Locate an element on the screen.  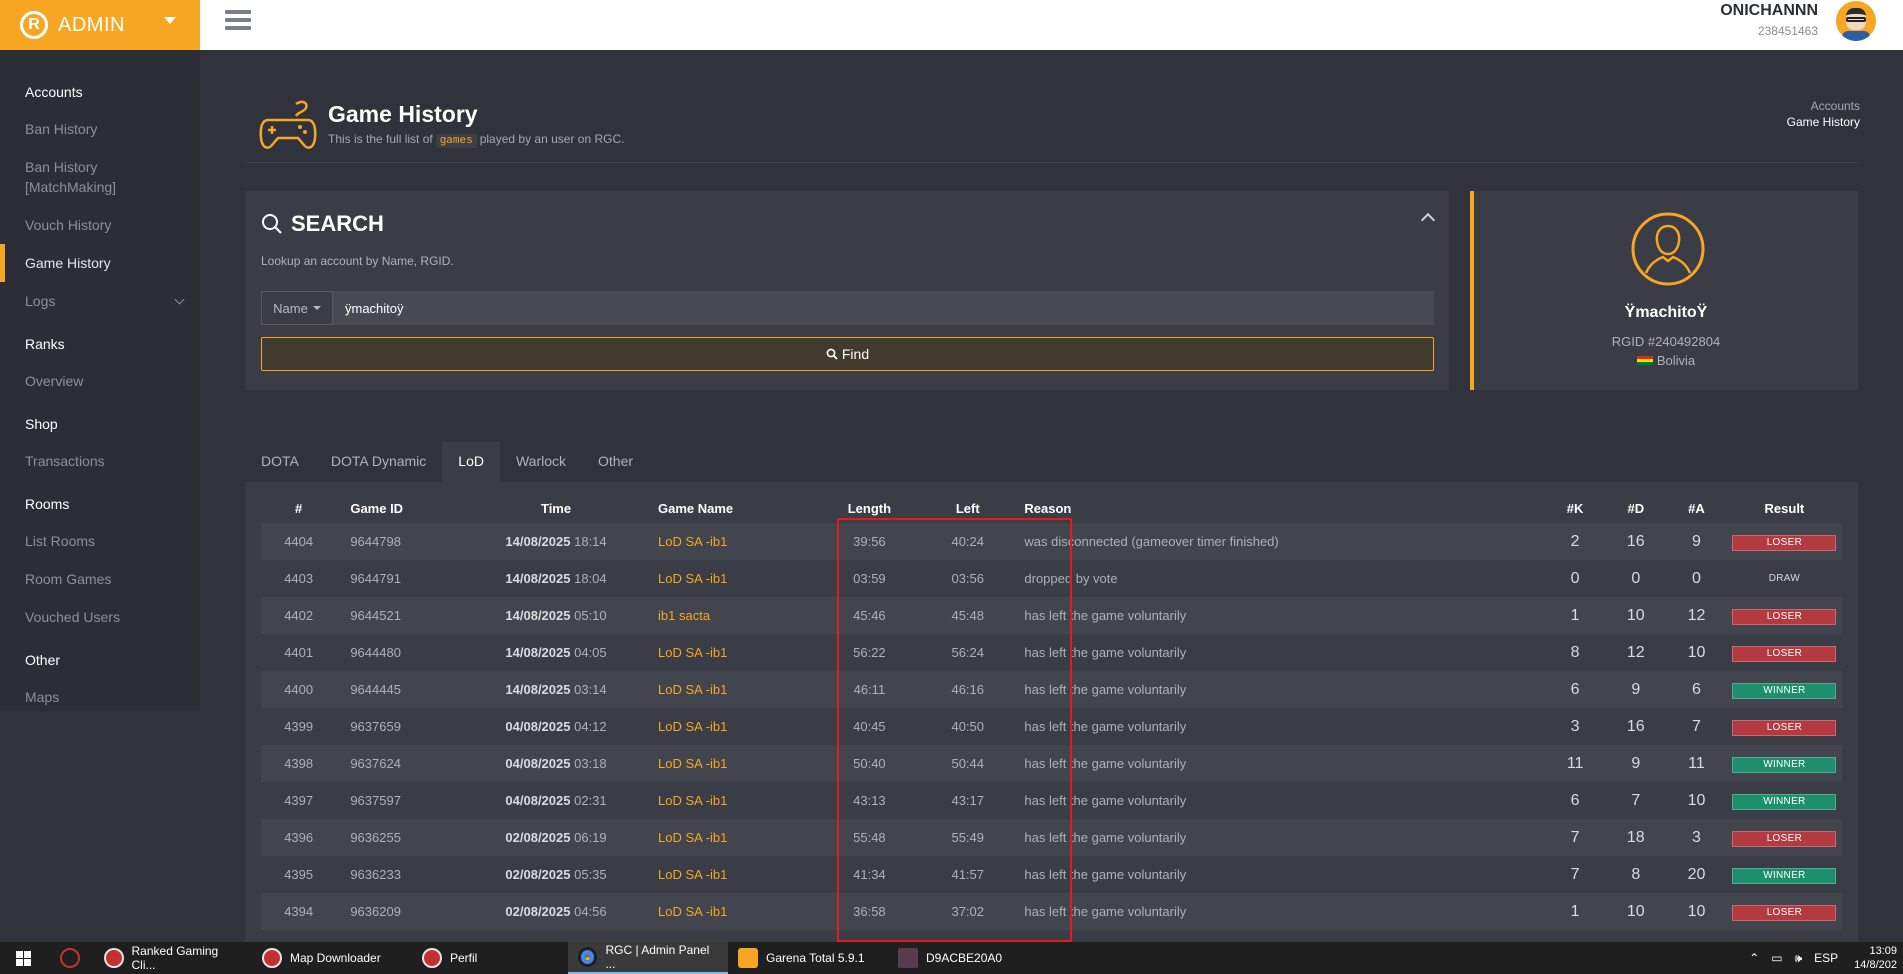
cell-number: 4397 is located at coordinates (299, 800).